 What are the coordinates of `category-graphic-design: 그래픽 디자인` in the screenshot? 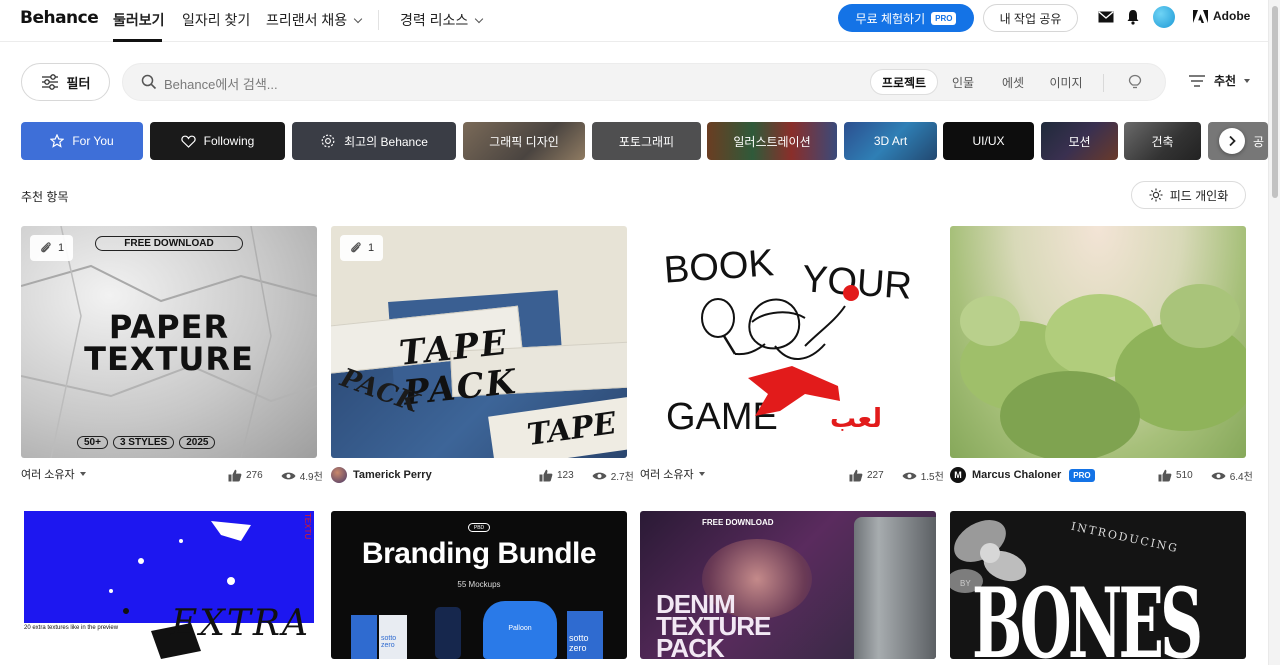 It's located at (524, 141).